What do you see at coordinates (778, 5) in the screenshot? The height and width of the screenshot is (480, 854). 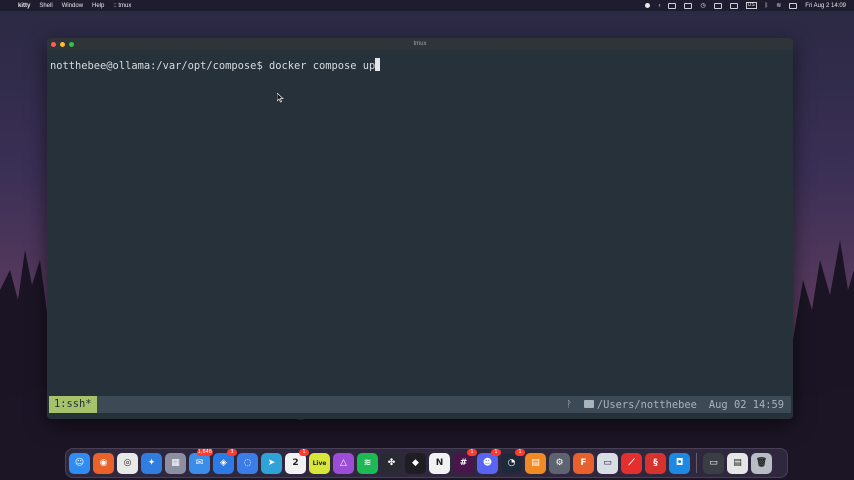 I see `wifi-icon: ≋` at bounding box center [778, 5].